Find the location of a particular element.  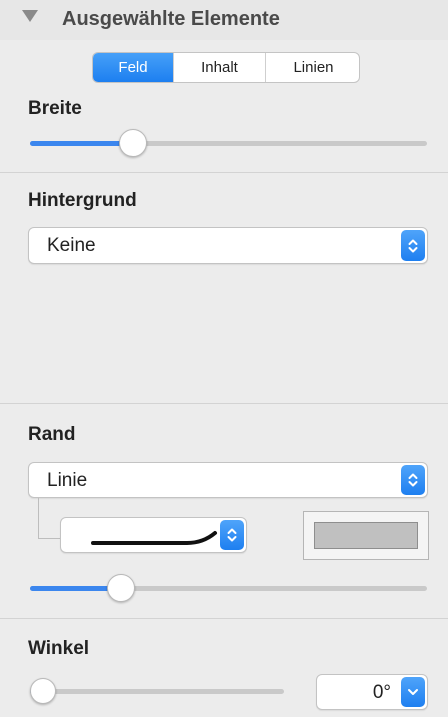

chevron-down-icon is located at coordinates (413, 692).